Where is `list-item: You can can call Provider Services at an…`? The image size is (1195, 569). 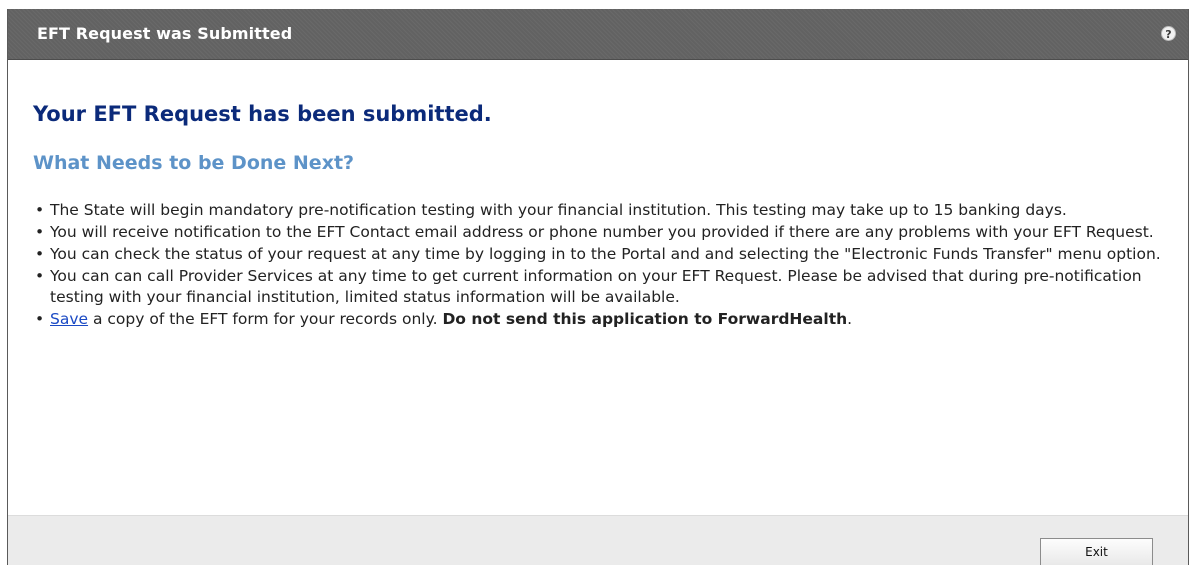
list-item: You can can call Provider Services at an… is located at coordinates (602, 287).